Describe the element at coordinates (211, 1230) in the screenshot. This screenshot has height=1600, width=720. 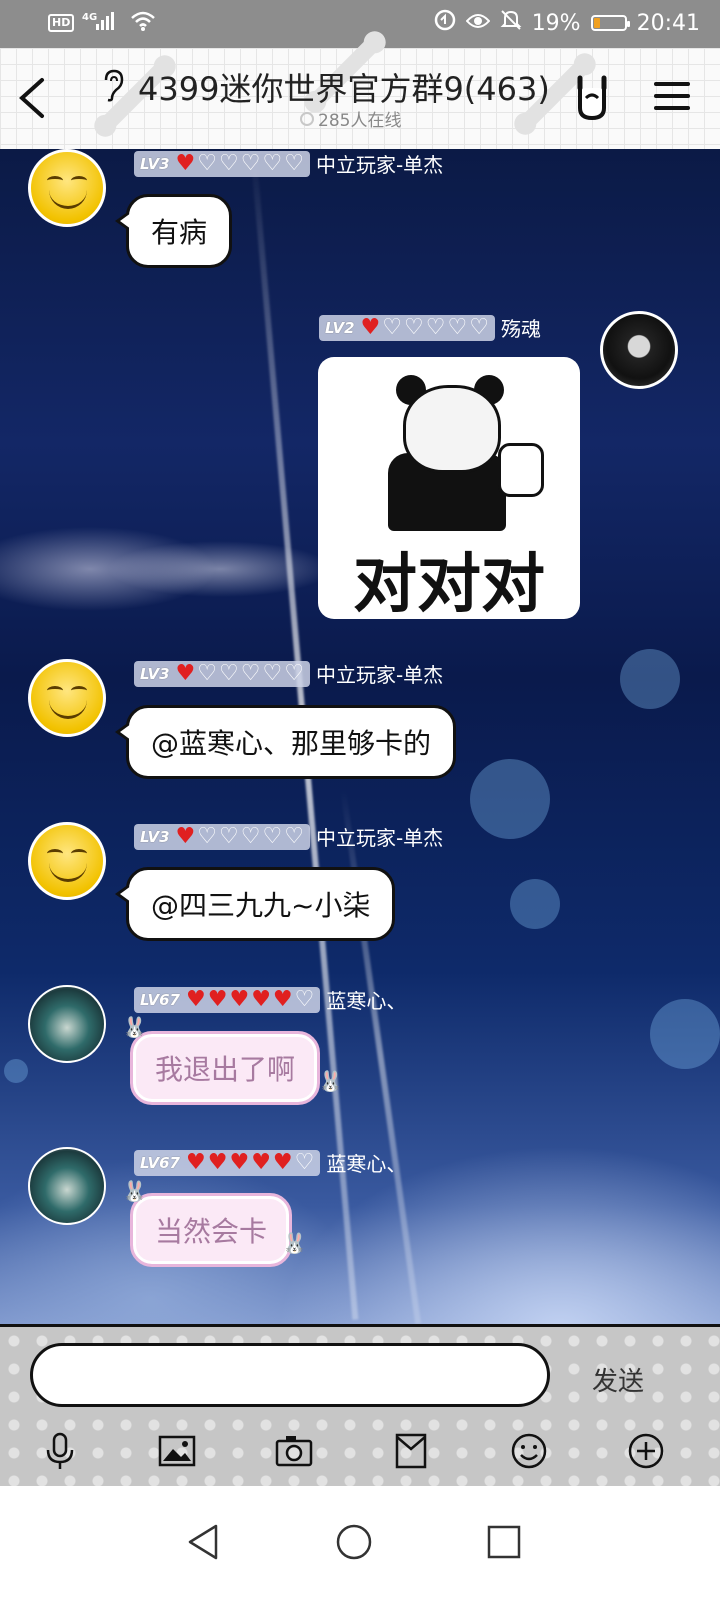
I see `message-bubble: 当然会卡` at that location.